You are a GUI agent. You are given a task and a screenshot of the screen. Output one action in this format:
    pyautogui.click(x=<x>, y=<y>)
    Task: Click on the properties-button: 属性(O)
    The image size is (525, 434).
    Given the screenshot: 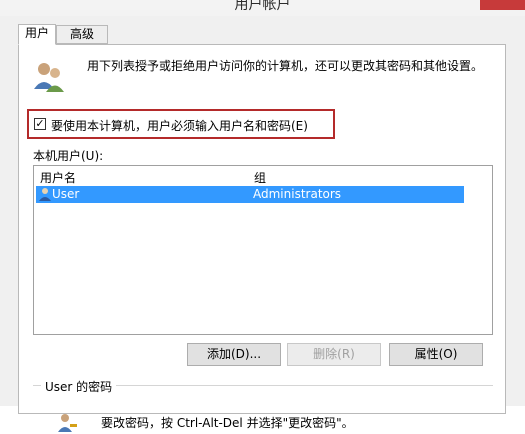 What is the action you would take?
    pyautogui.click(x=436, y=354)
    